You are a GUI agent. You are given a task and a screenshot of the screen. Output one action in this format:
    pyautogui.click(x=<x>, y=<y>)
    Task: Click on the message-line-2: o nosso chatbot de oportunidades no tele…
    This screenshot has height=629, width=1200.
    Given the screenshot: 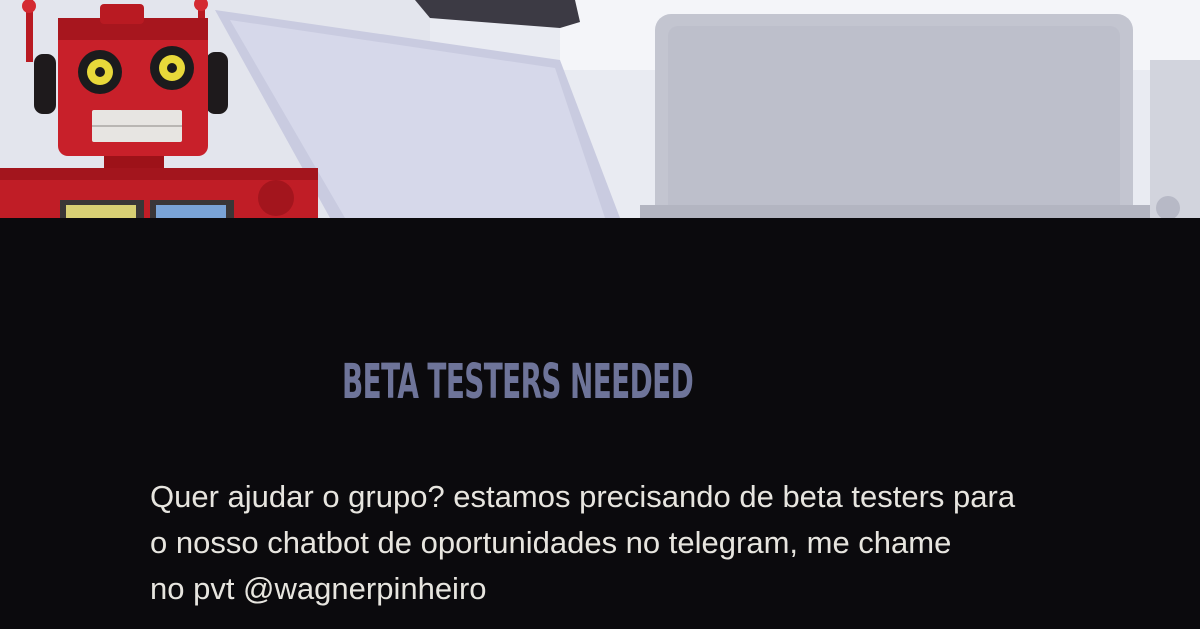 What is the action you would take?
    pyautogui.click(x=551, y=542)
    